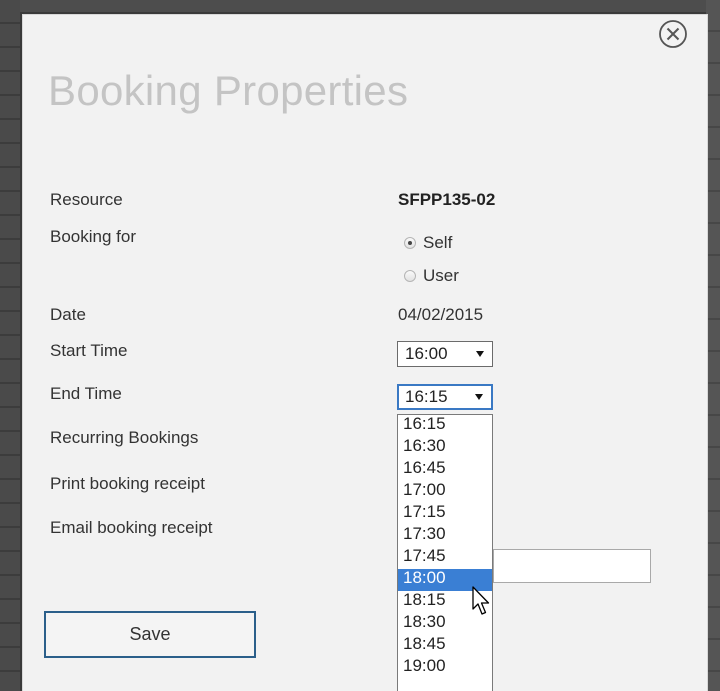 This screenshot has width=720, height=691. Describe the element at coordinates (572, 566) in the screenshot. I see `email-input` at that location.